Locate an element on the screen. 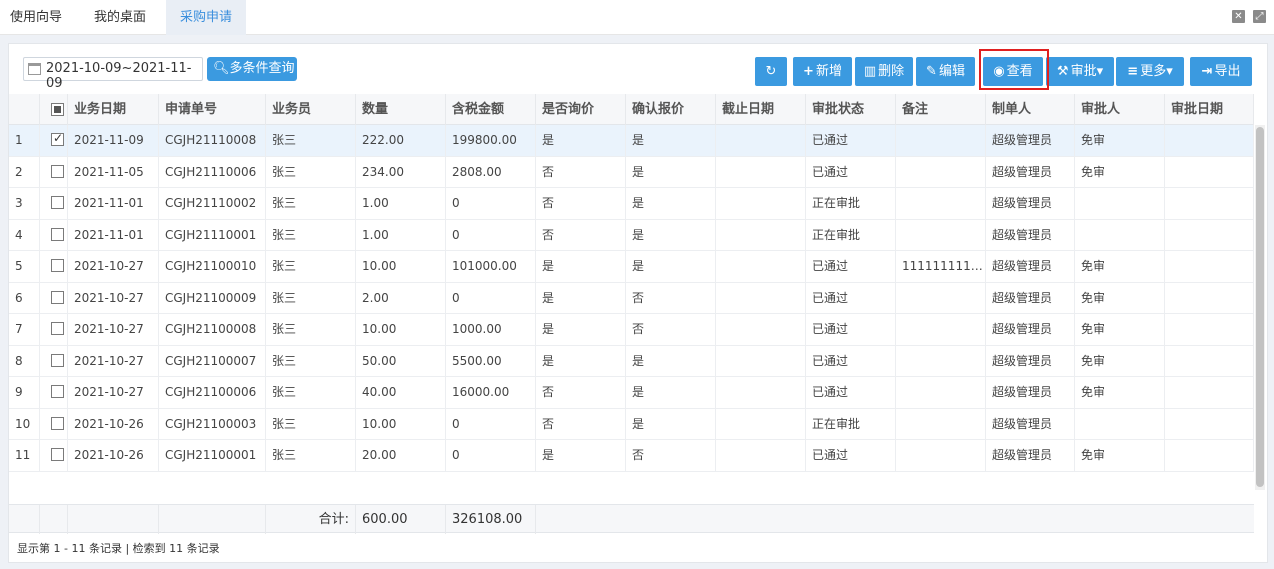 The width and height of the screenshot is (1274, 569). cell-approver is located at coordinates (1120, 235).